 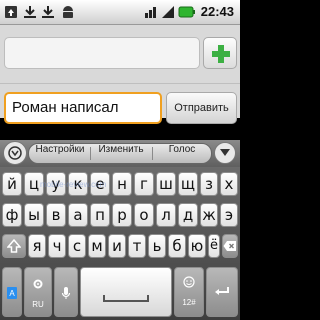 I want to click on svg-text: A, so click(x=12, y=293).